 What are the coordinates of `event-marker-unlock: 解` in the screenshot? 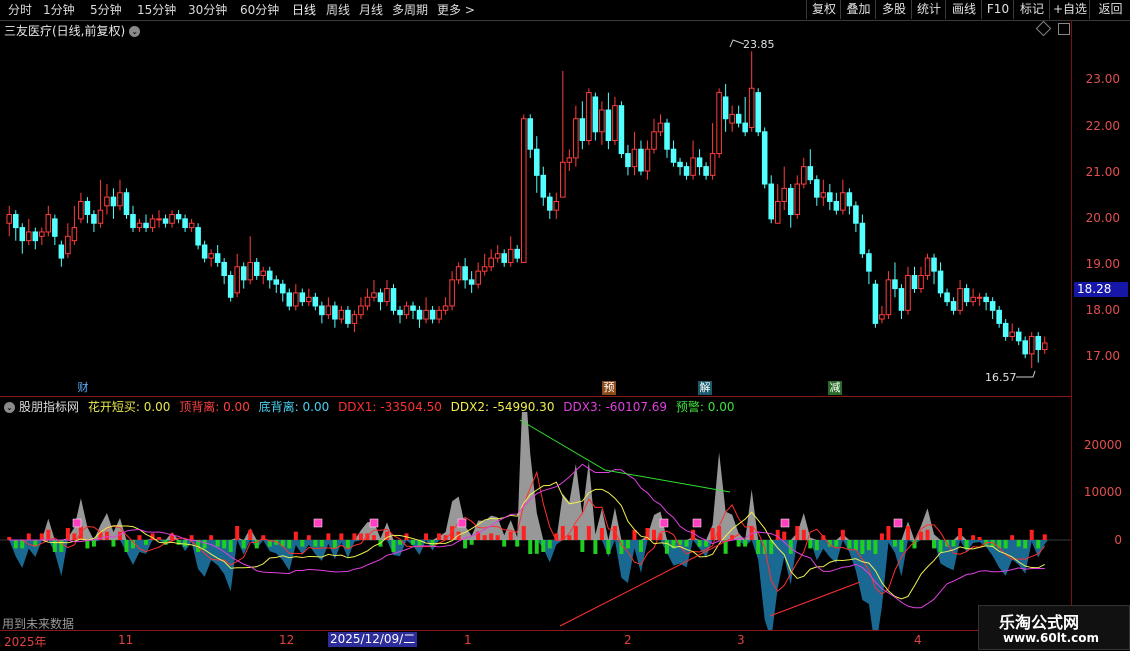 It's located at (705, 388).